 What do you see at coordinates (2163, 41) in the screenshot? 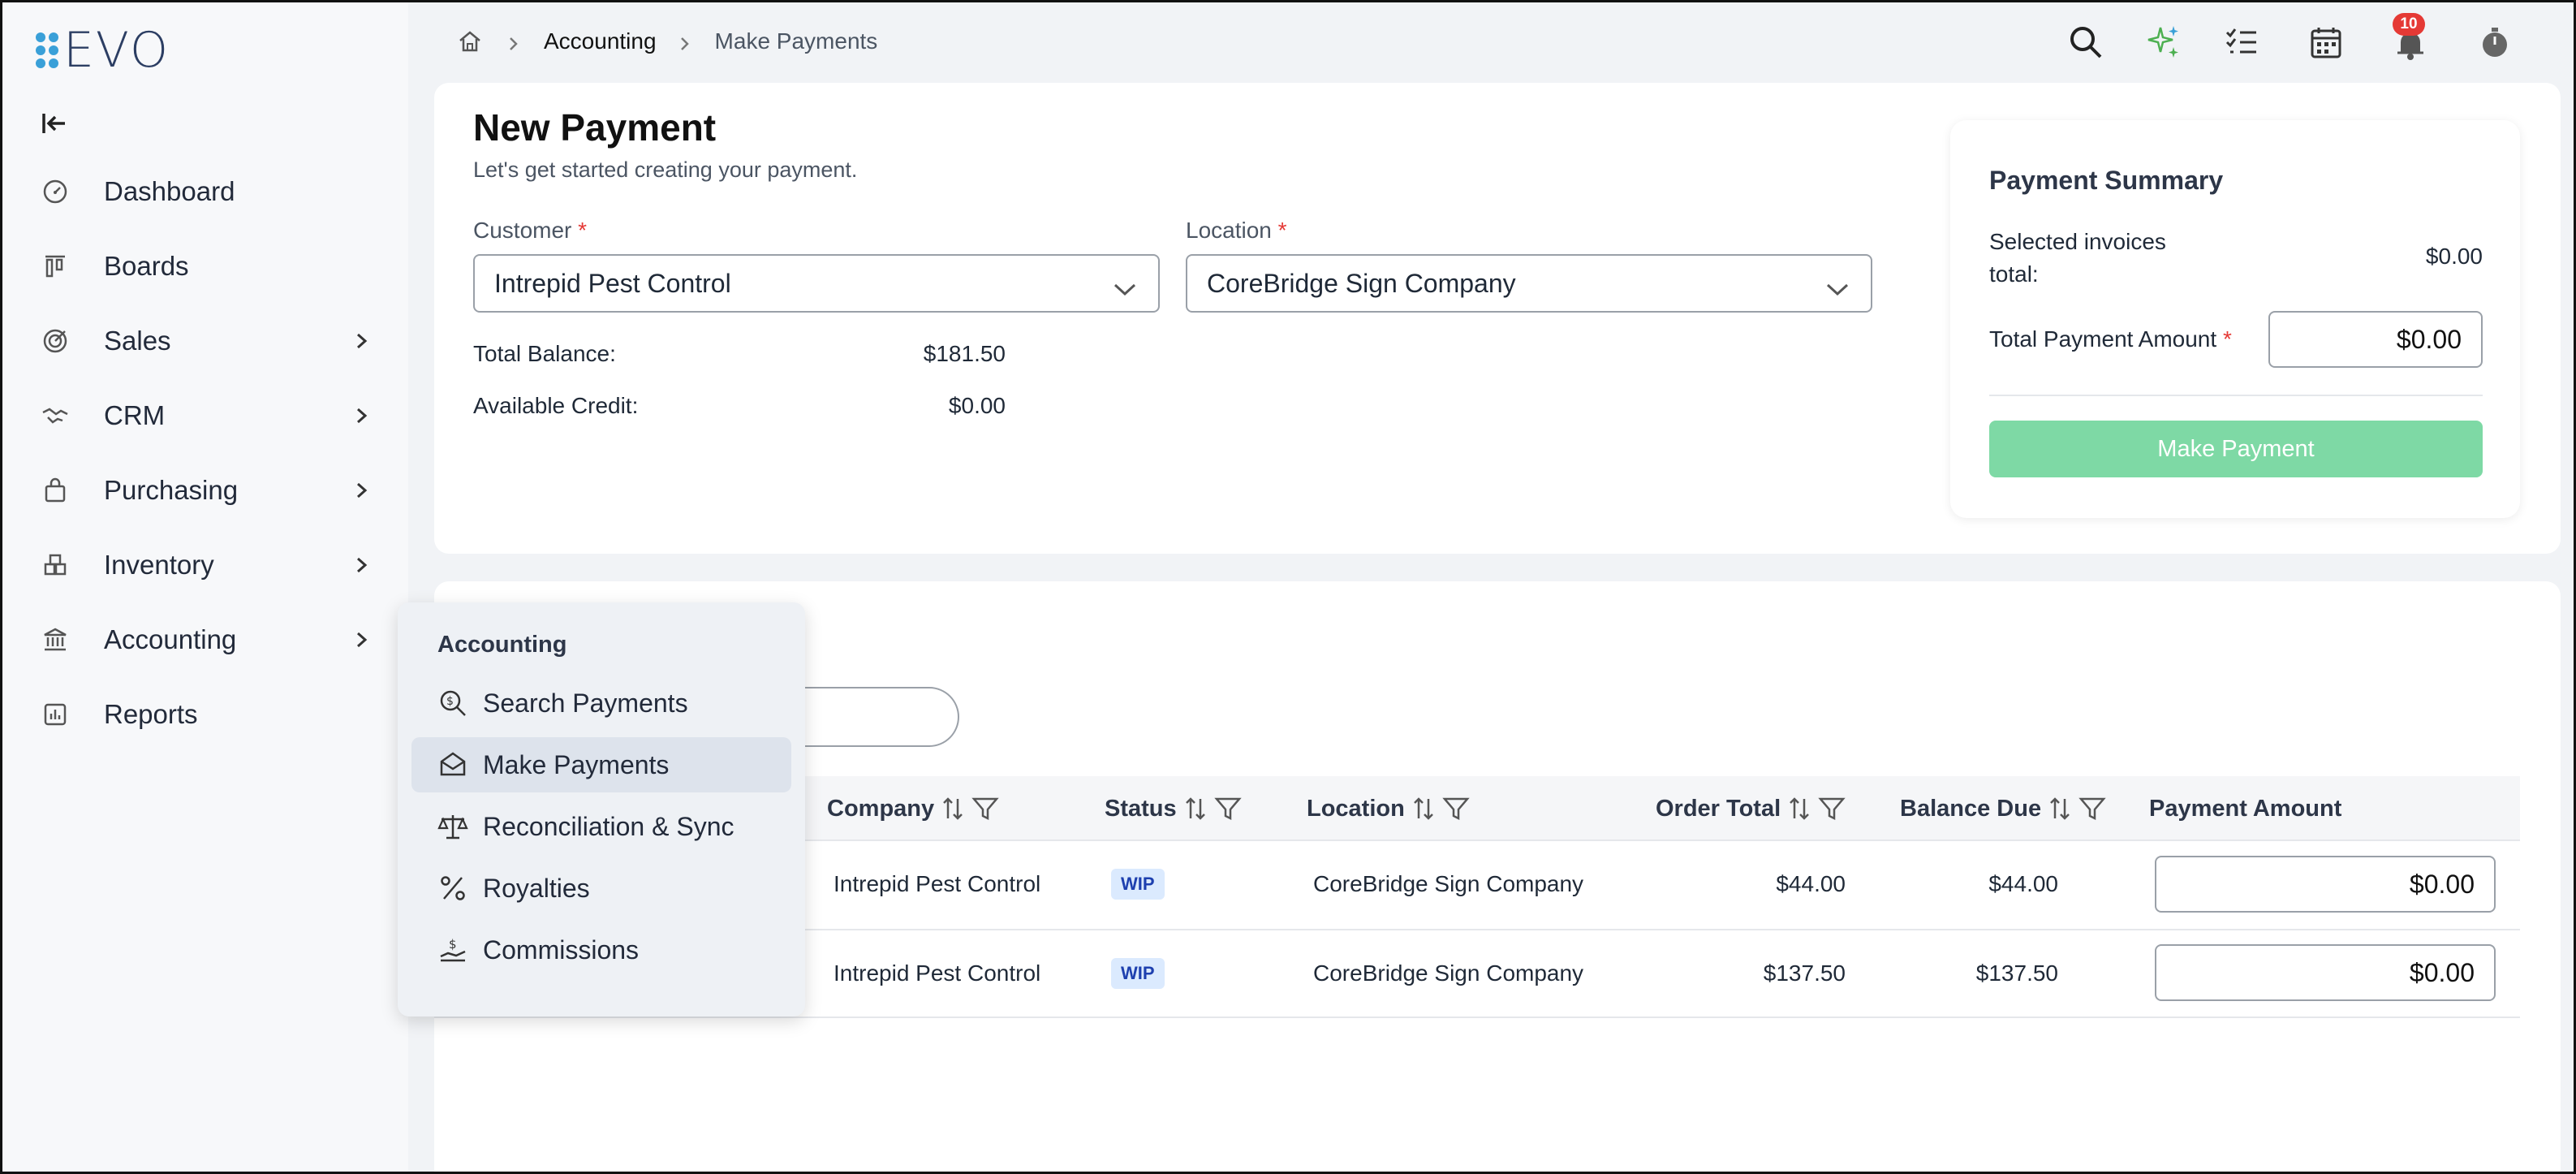
I see `sparkle-icon` at bounding box center [2163, 41].